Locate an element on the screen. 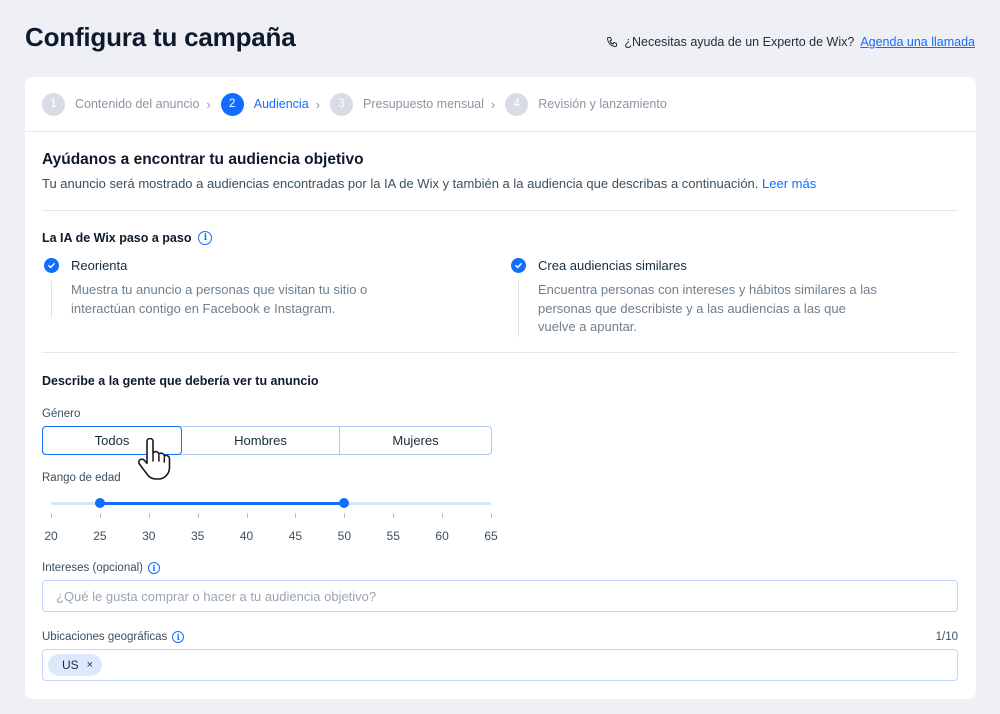  step-number: 1 is located at coordinates (53, 104).